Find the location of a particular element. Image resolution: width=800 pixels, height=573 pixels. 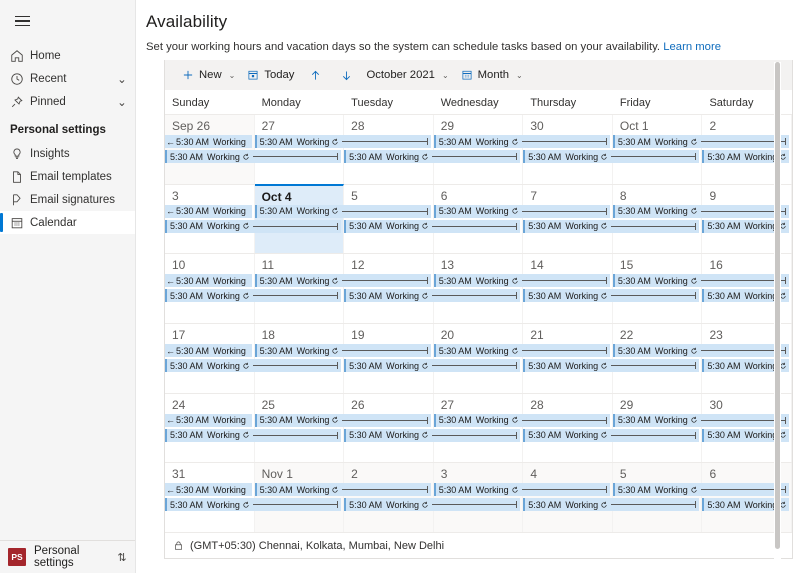

learn-more-link: Learn more is located at coordinates (692, 47).